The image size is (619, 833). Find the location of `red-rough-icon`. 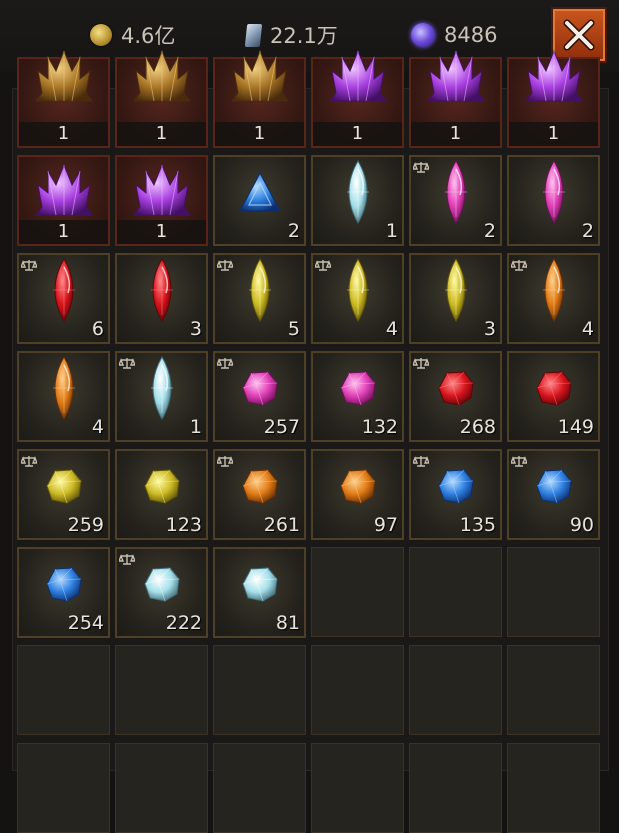

red-rough-icon is located at coordinates (456, 390).